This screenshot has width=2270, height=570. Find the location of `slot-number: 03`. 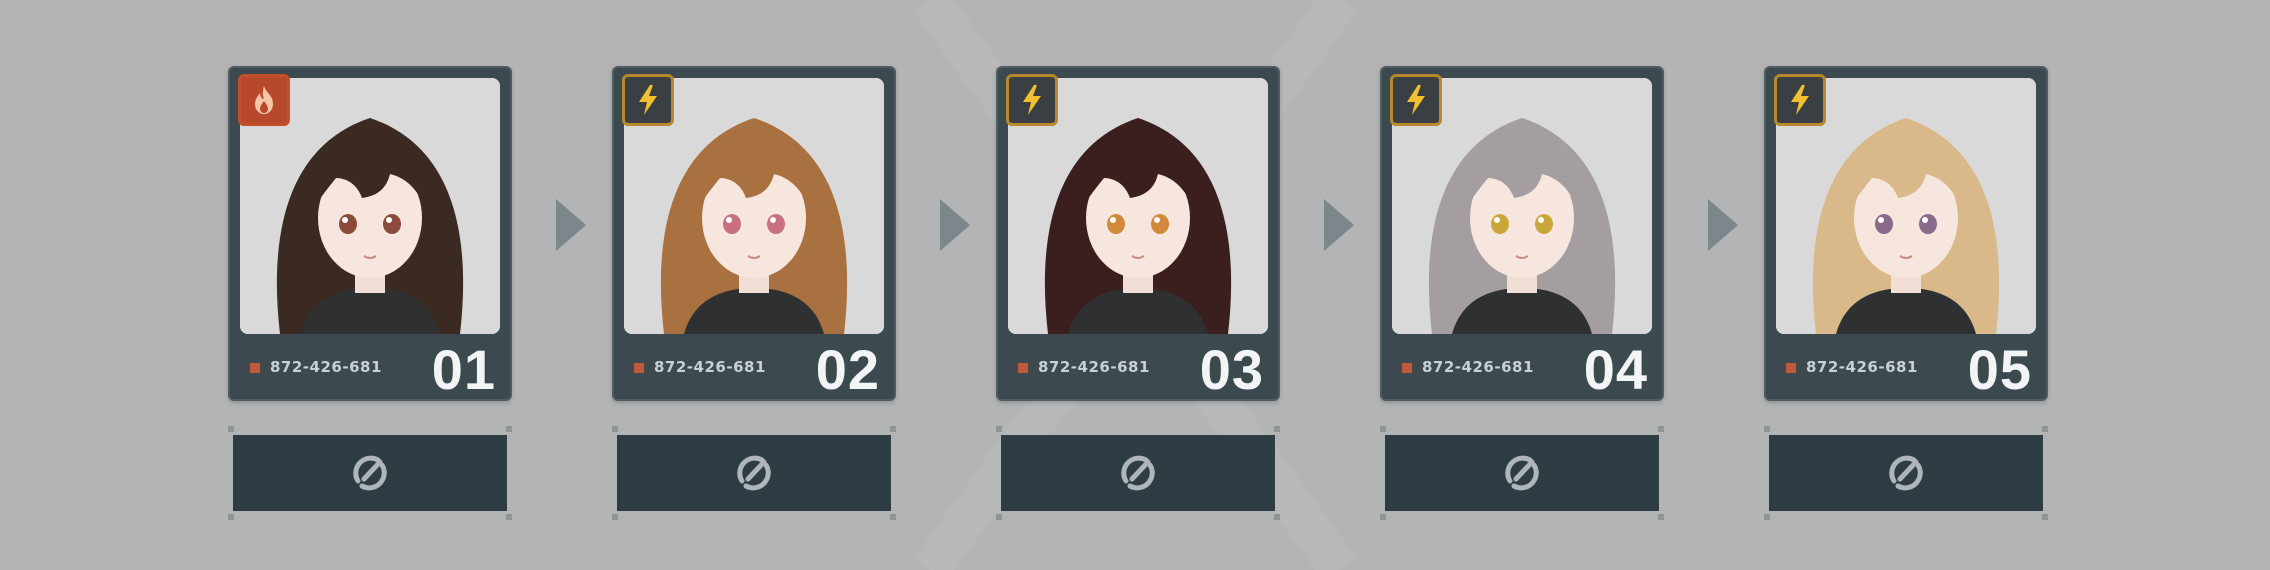

slot-number: 03 is located at coordinates (1231, 369).